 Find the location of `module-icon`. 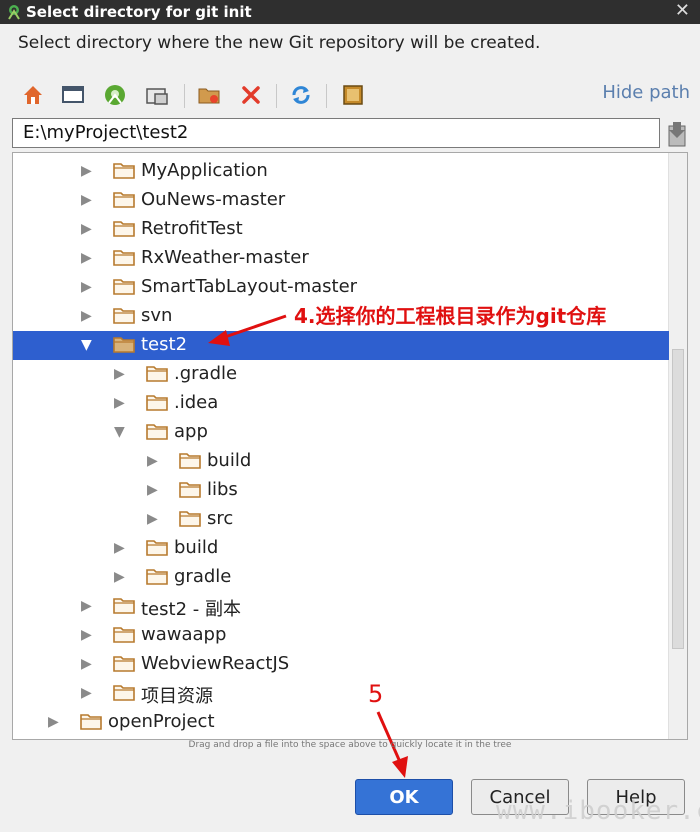

module-icon is located at coordinates (157, 95).